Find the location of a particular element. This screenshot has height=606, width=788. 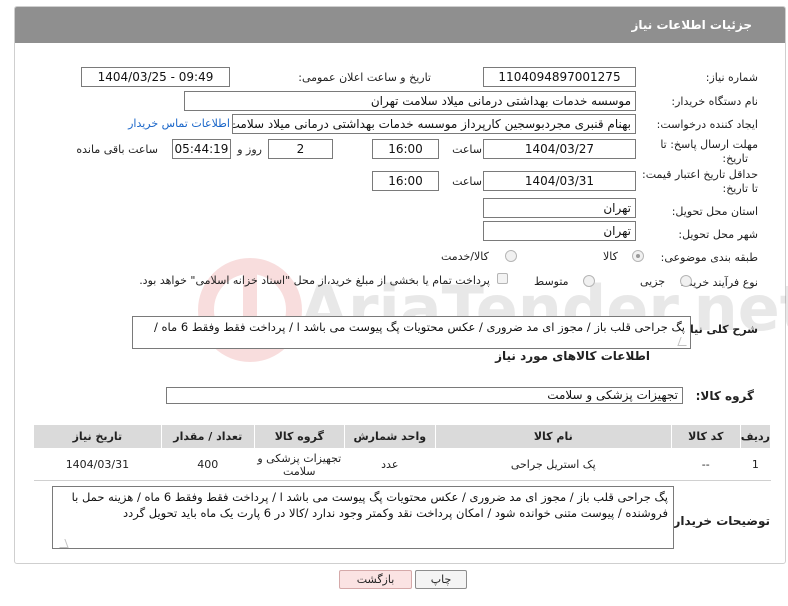

cell-code: -- is located at coordinates (706, 464).